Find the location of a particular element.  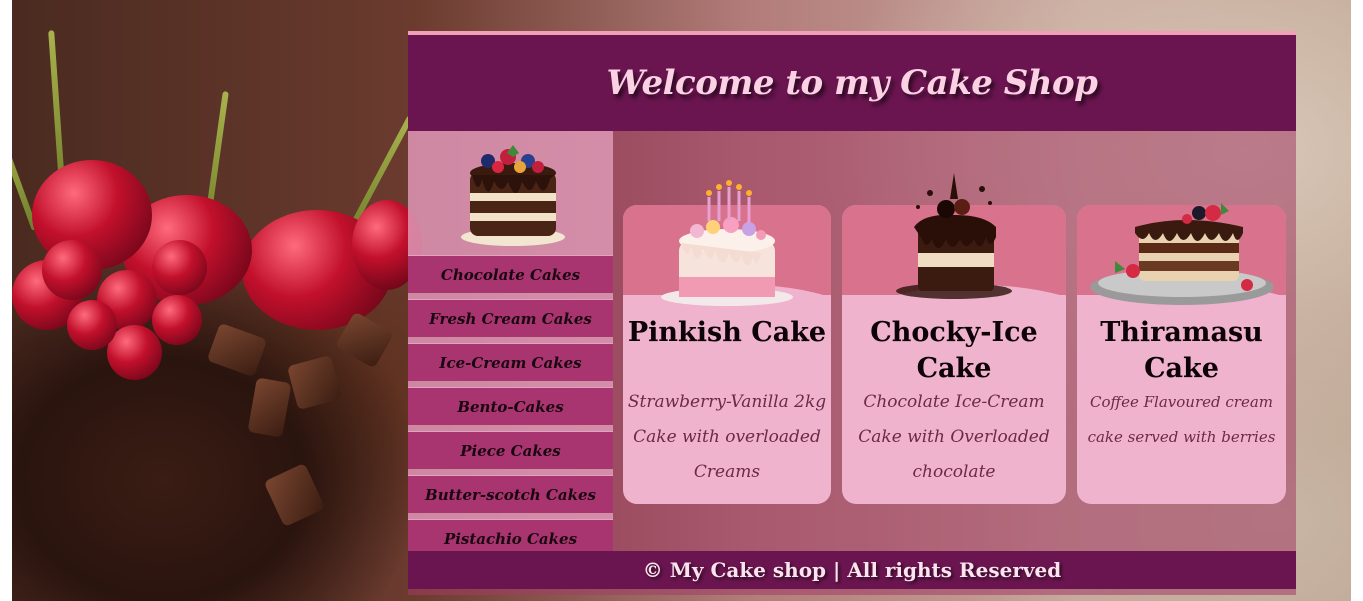

site-header: Welcome to my Cake Shop is located at coordinates (852, 83).